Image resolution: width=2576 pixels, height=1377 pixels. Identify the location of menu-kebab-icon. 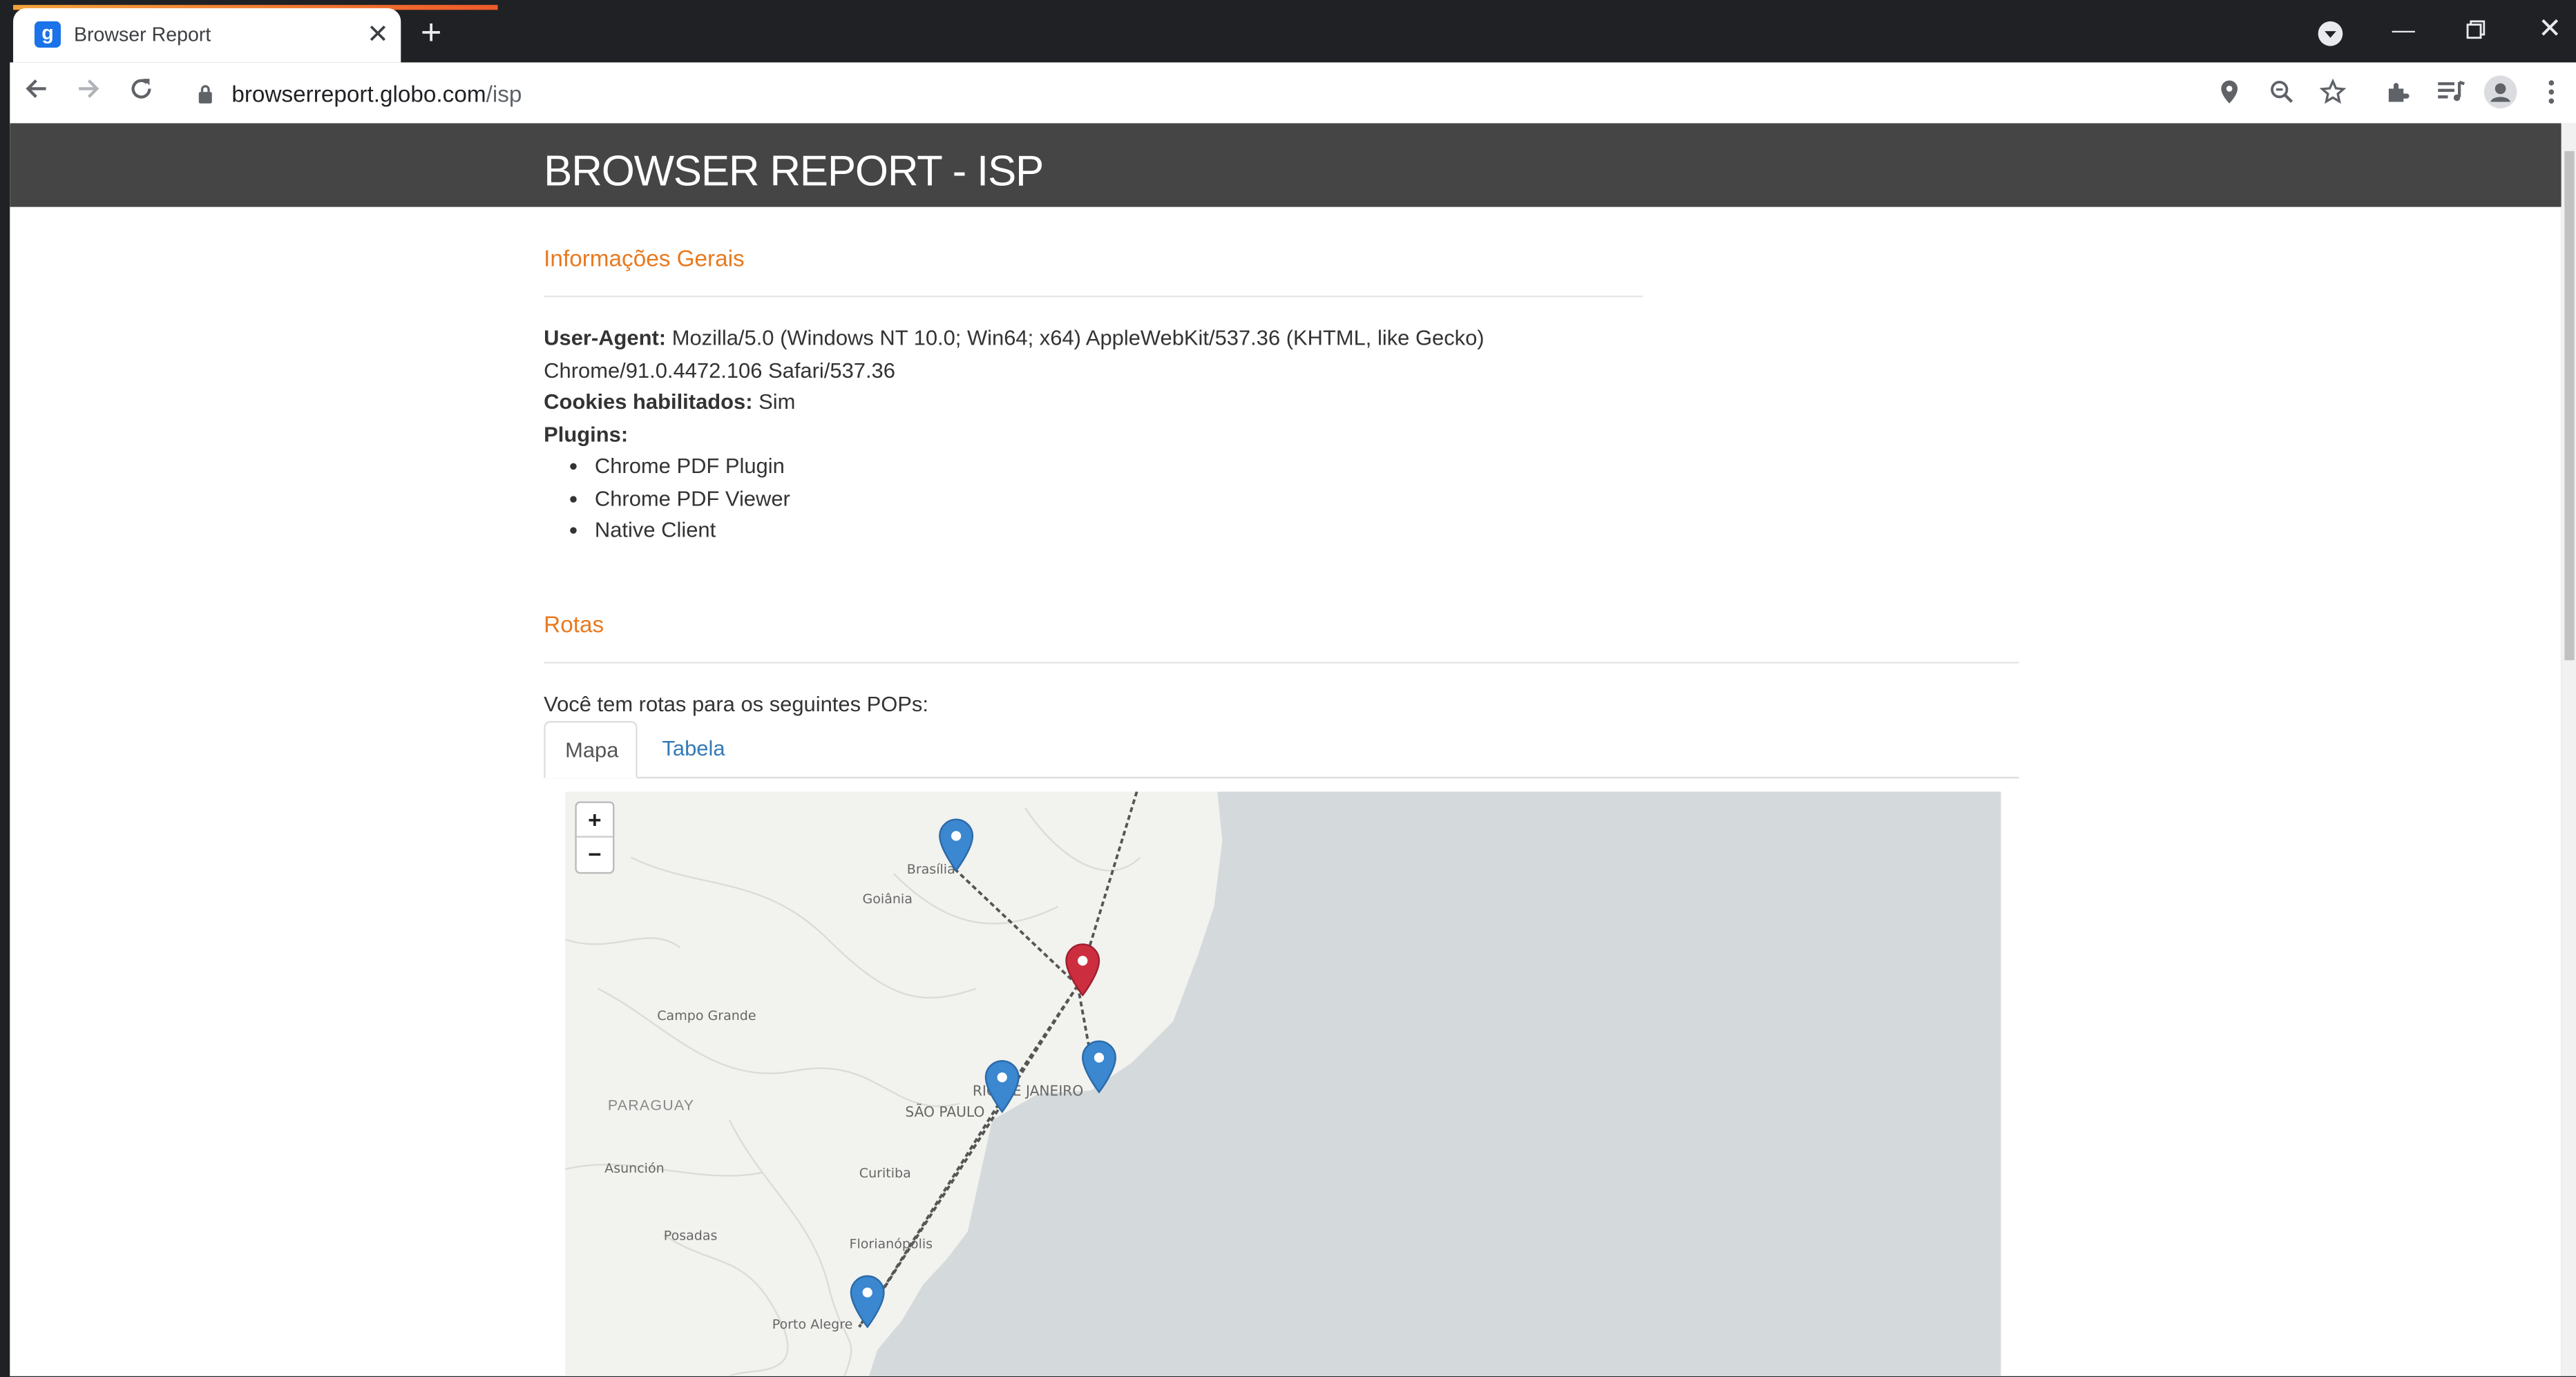
(2551, 96).